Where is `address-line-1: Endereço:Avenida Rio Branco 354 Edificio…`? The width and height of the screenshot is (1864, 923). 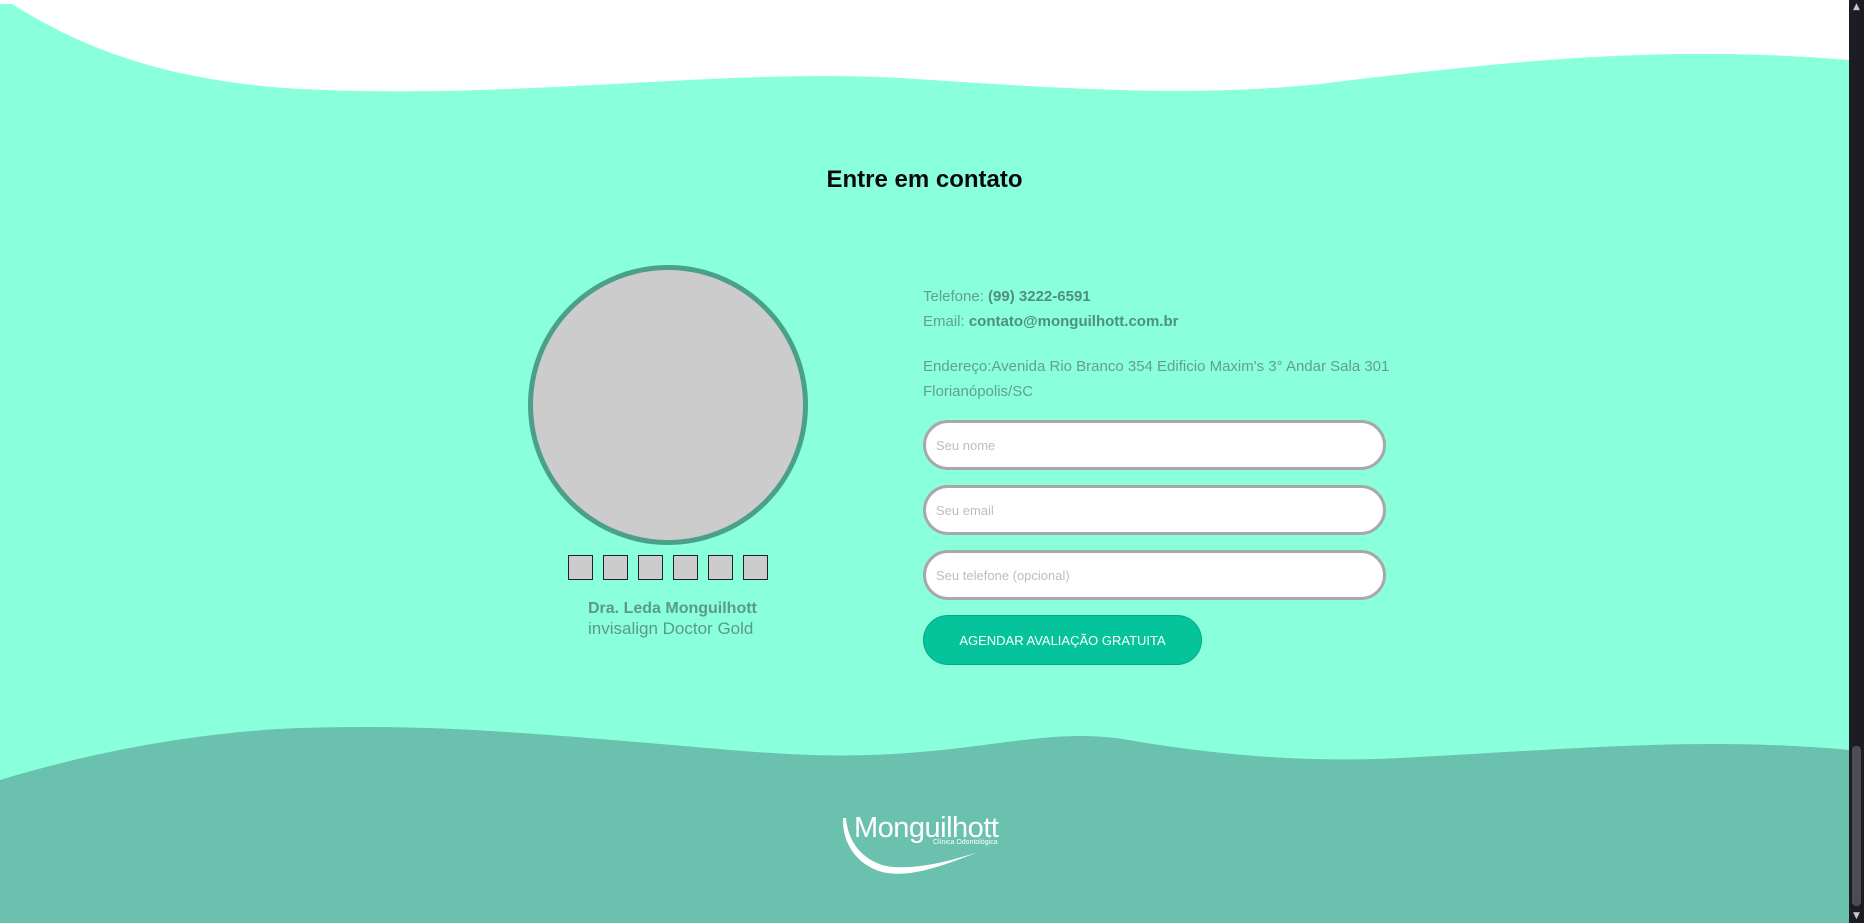
address-line-1: Endereço:Avenida Rio Branco 354 Edificio… is located at coordinates (1156, 366).